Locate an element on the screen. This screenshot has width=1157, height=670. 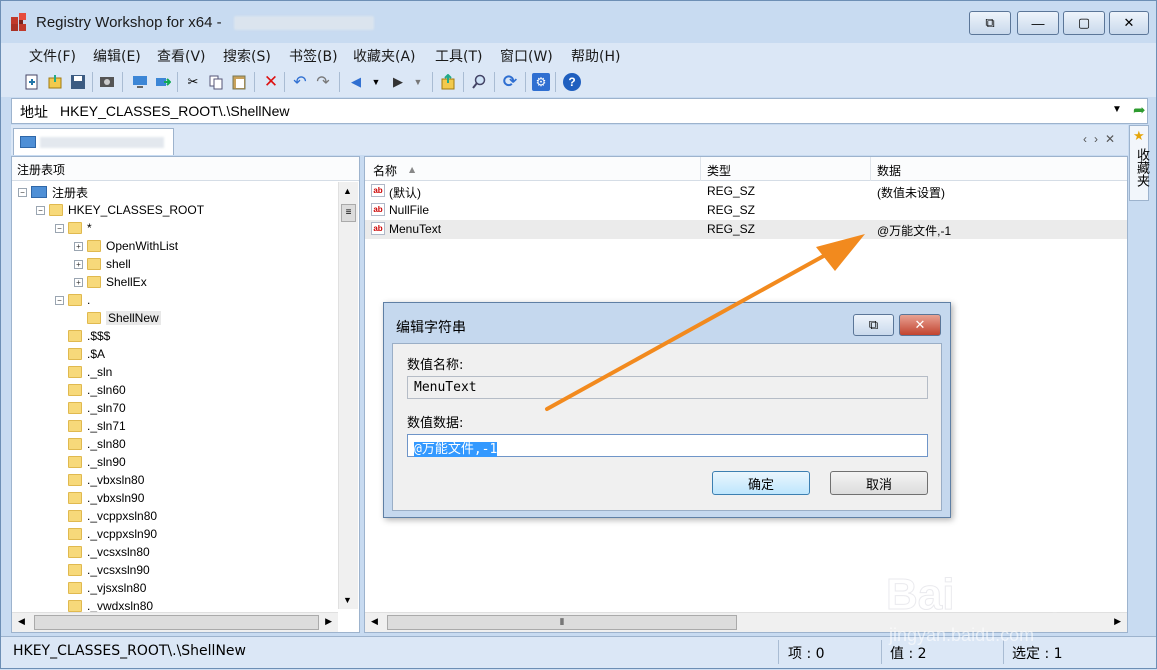
save-icon is located at coordinates (78, 82).